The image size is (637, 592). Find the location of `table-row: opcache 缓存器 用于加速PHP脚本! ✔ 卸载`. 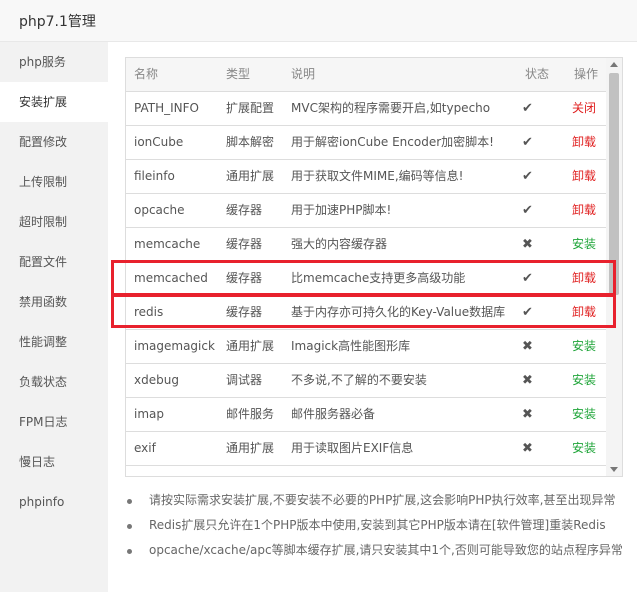

table-row: opcache 缓存器 用于加速PHP脚本! ✔ 卸载 is located at coordinates (366, 211).